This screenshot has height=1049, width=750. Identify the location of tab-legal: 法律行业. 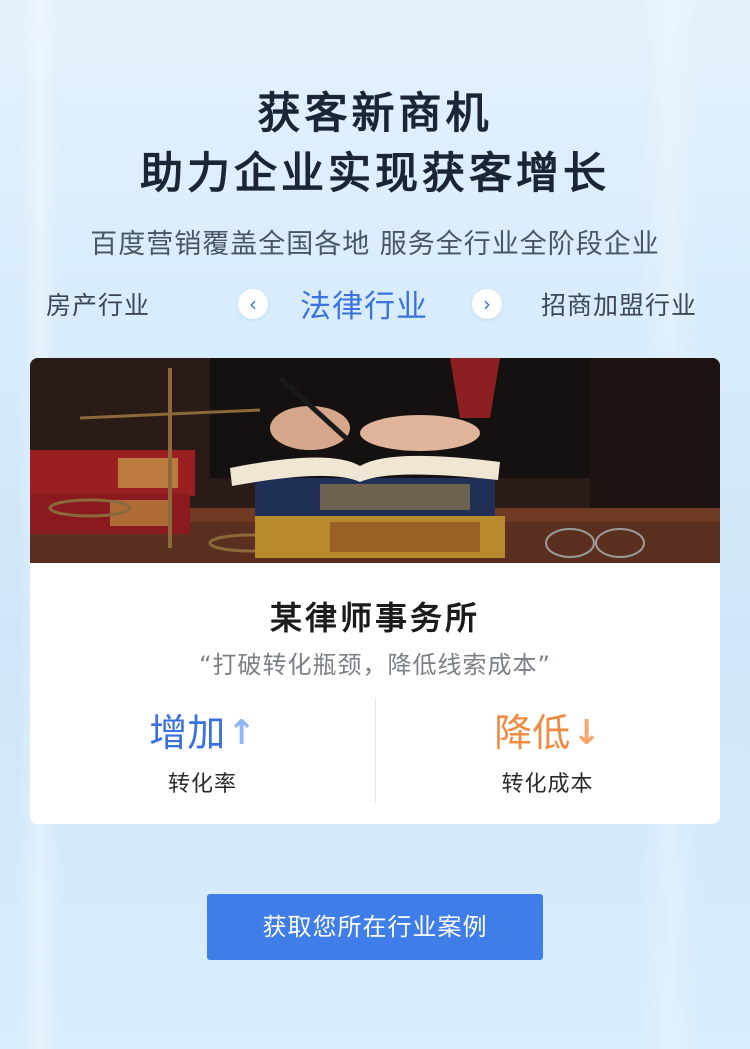
(364, 303).